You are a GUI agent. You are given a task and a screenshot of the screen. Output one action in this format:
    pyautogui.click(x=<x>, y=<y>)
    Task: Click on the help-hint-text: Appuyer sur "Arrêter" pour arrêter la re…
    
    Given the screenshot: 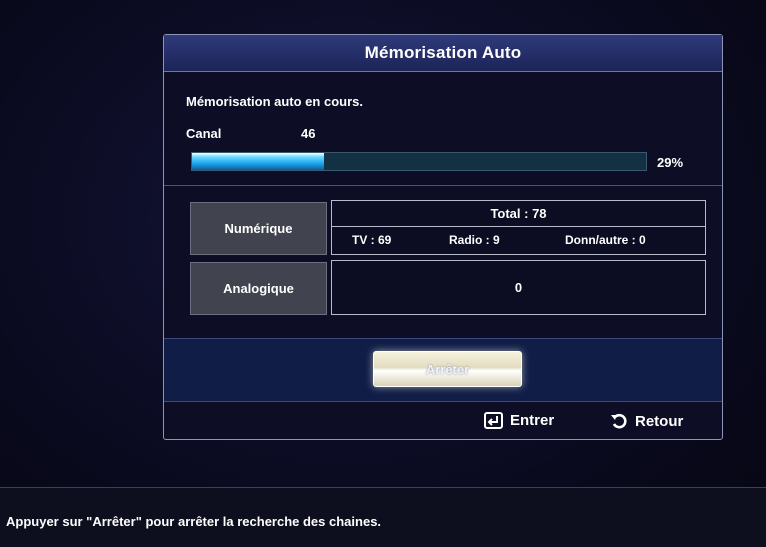 What is the action you would take?
    pyautogui.click(x=194, y=521)
    